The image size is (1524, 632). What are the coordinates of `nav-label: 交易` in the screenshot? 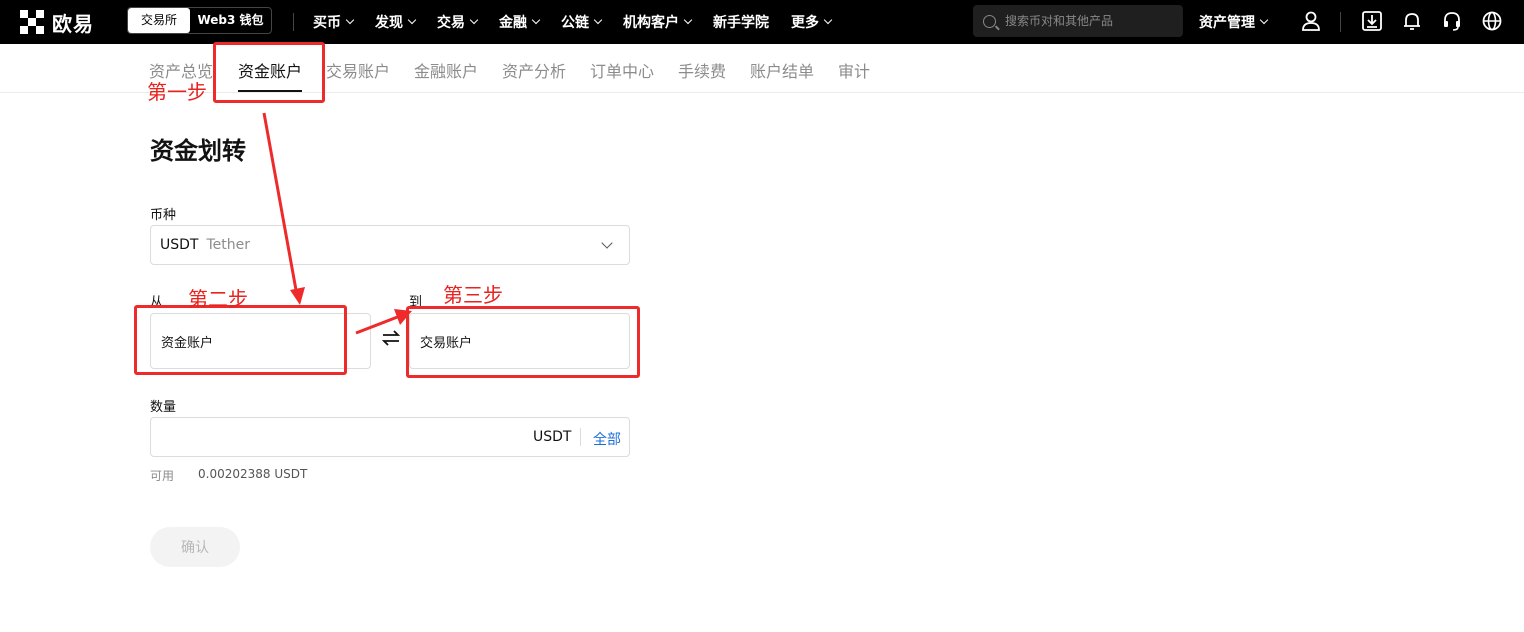 It's located at (451, 23).